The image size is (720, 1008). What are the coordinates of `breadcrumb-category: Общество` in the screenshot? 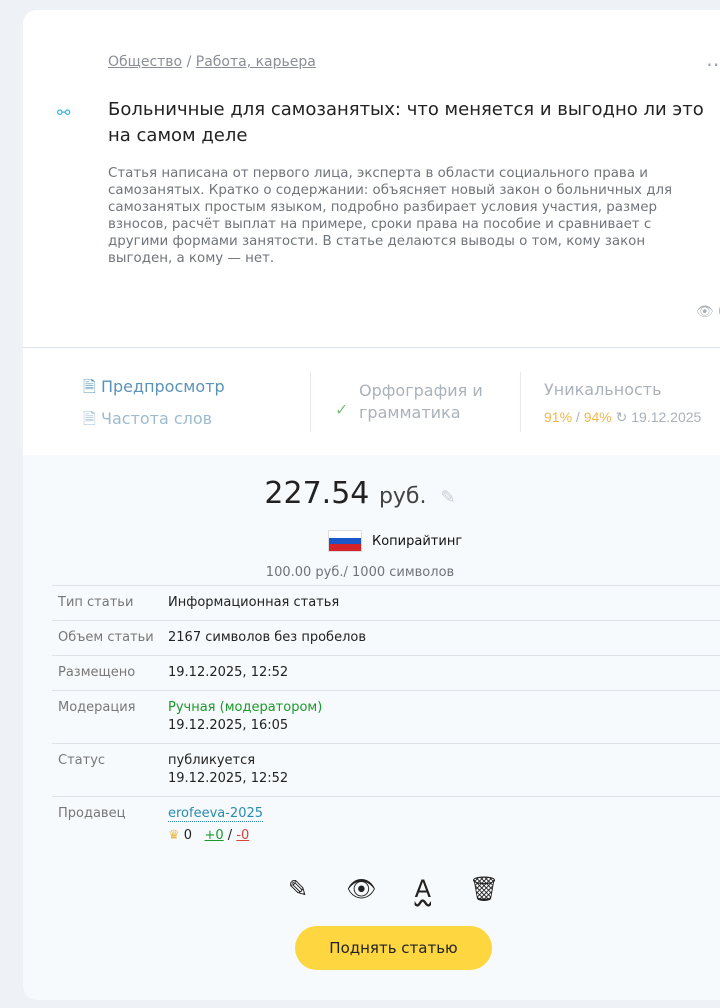 It's located at (145, 62).